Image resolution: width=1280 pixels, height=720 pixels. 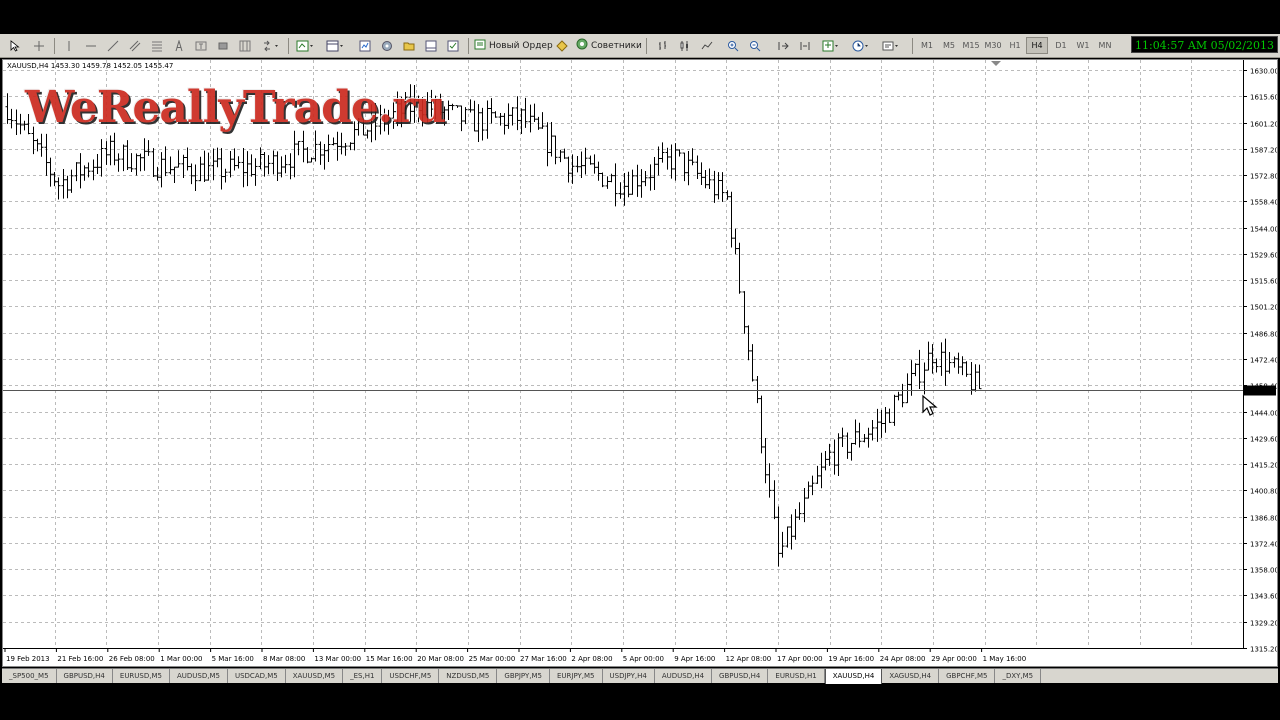 What do you see at coordinates (181, 659) in the screenshot?
I see `time-axis-label: 1 Mar 00:00` at bounding box center [181, 659].